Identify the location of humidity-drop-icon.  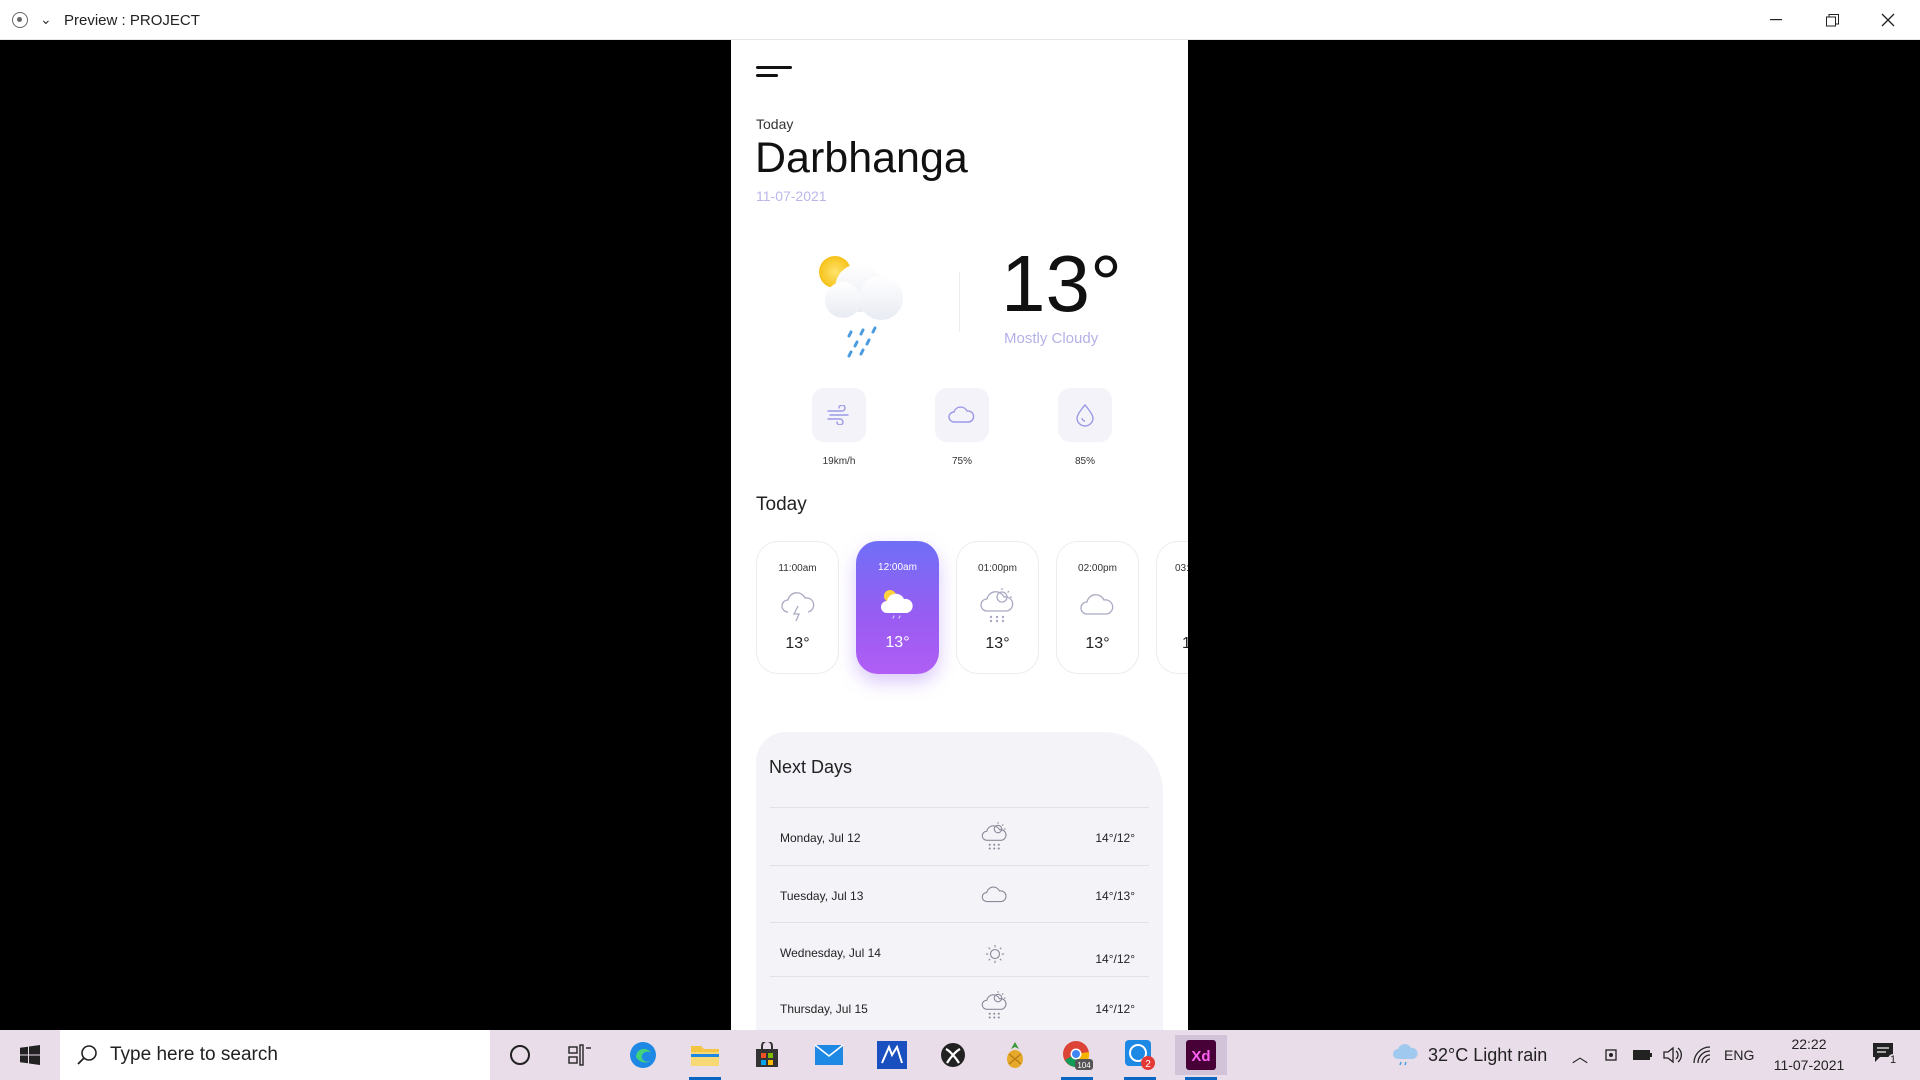
(1085, 415).